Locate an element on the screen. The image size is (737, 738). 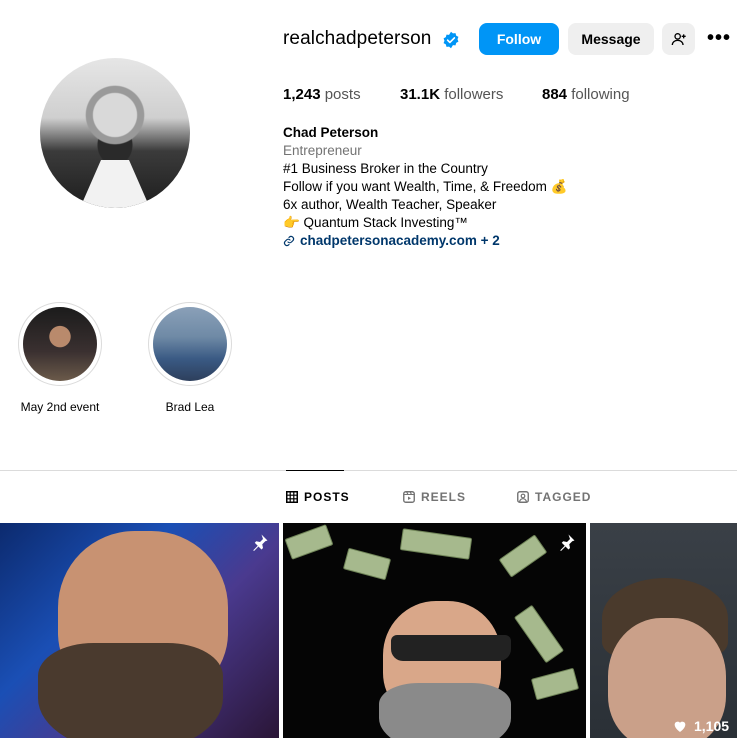
tagged-icon is located at coordinates (523, 497).